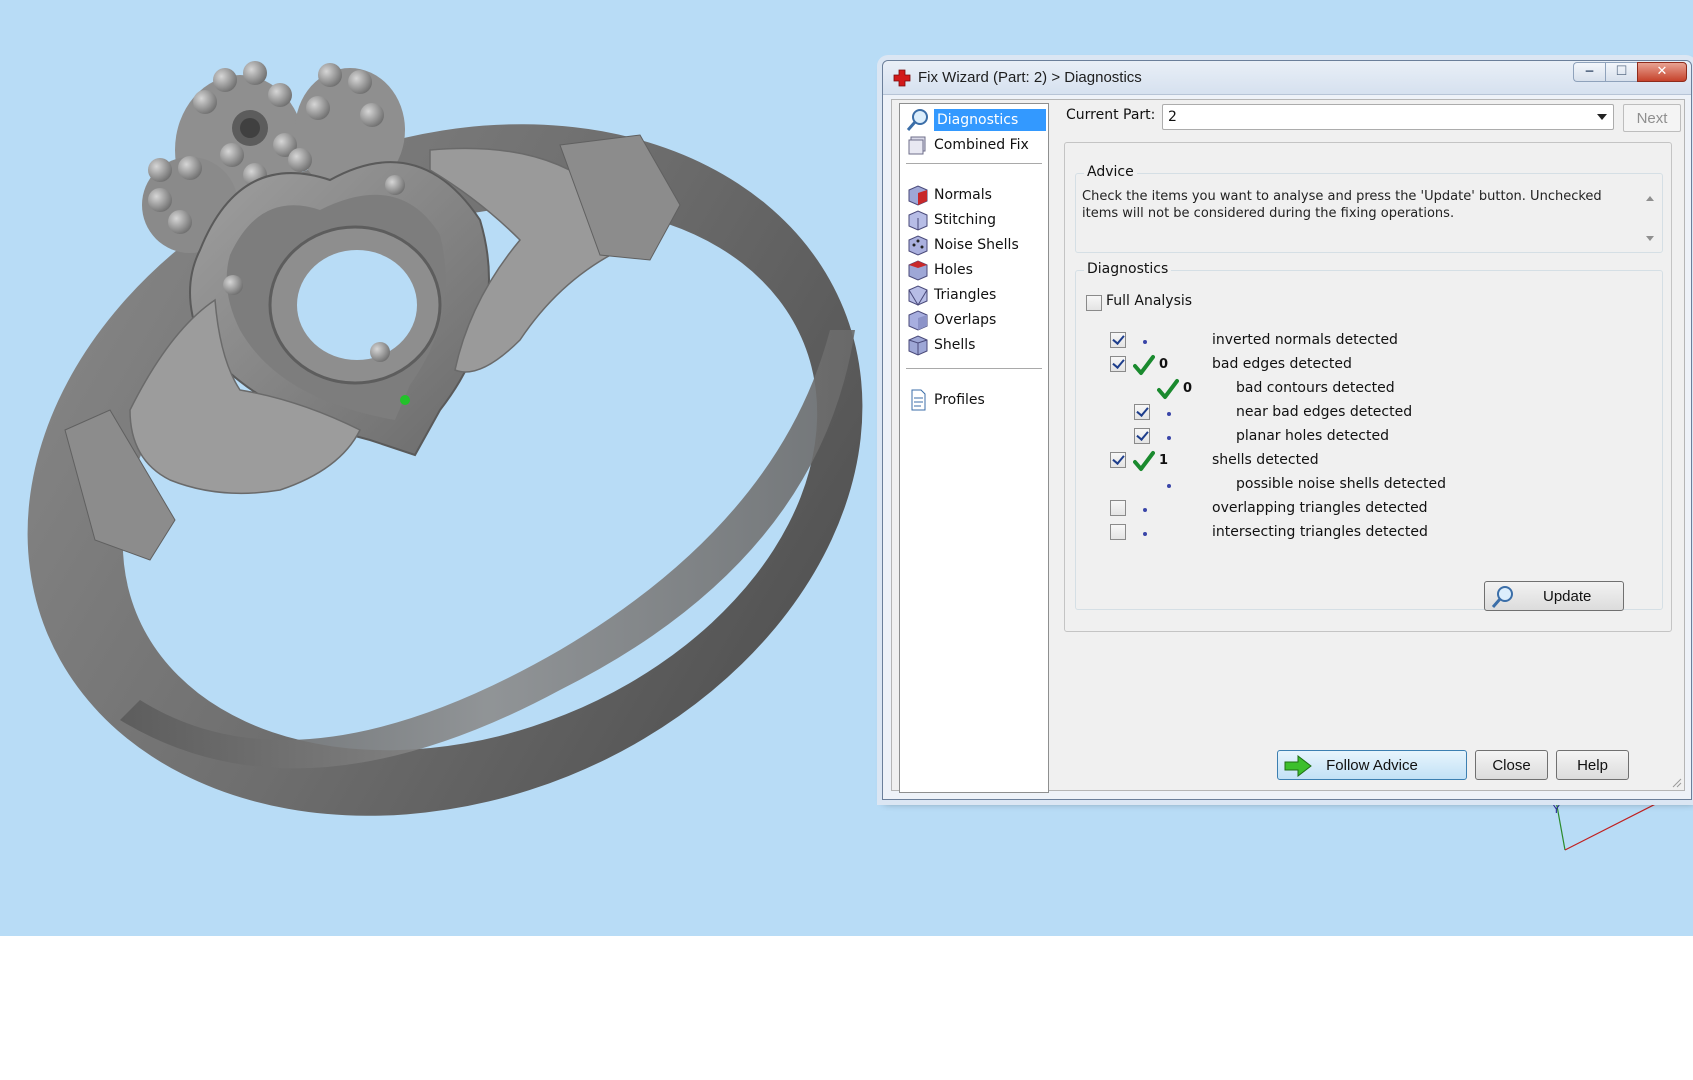 This screenshot has height=1080, width=1693. I want to click on diagnostic-row: 0 bad edges detected, so click(1356, 366).